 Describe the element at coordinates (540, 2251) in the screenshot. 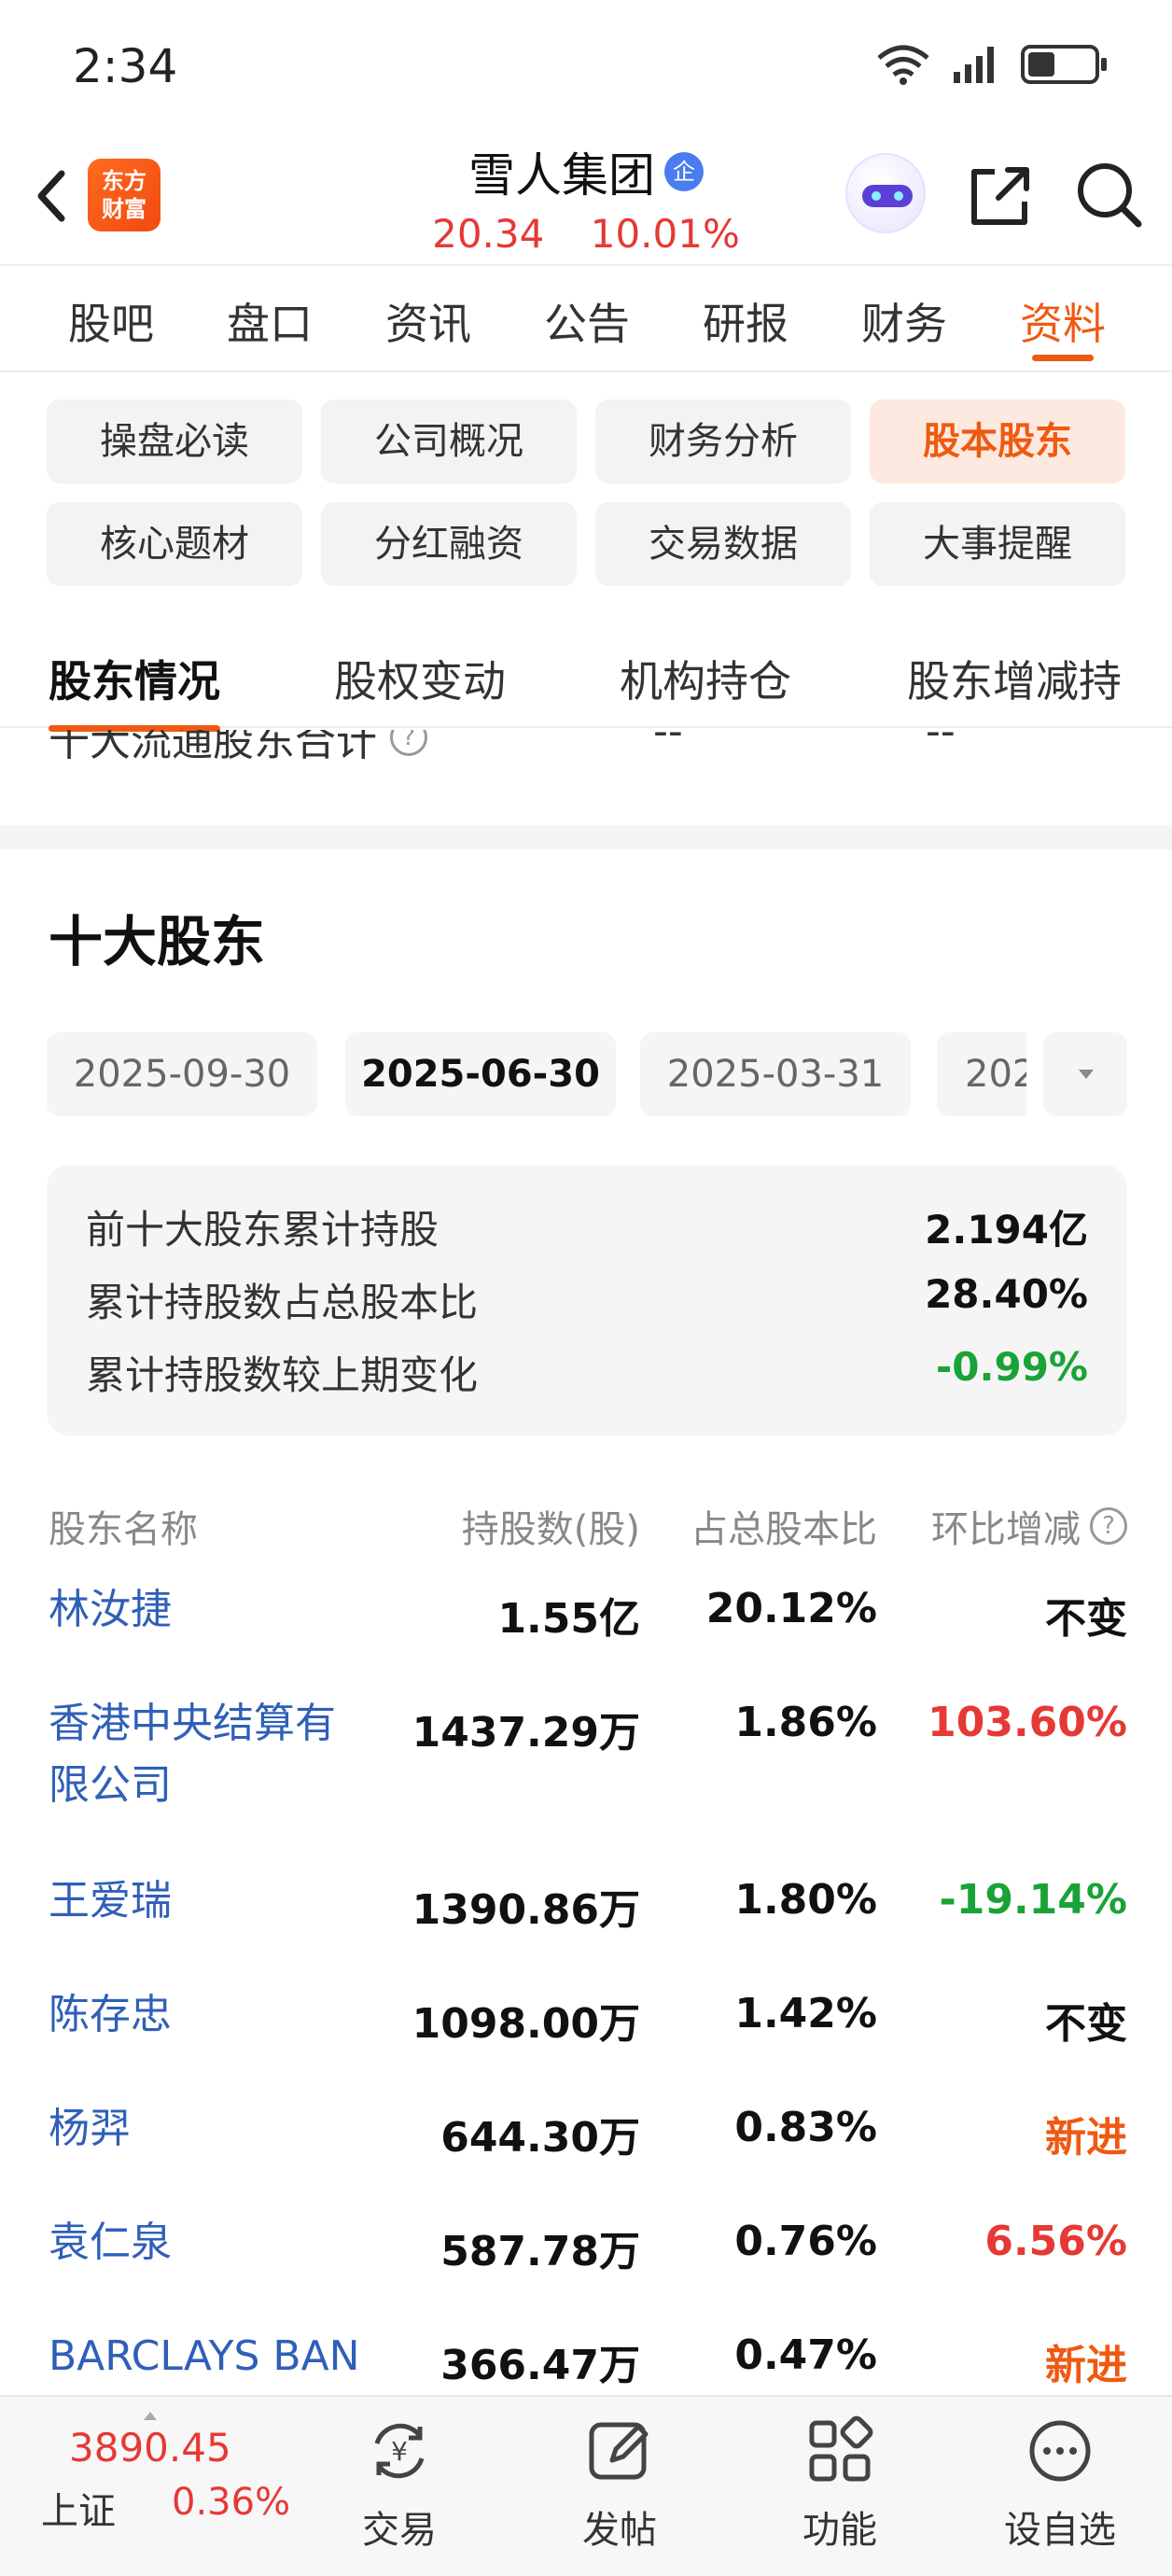

I see `holder-shares: 587.78万` at that location.